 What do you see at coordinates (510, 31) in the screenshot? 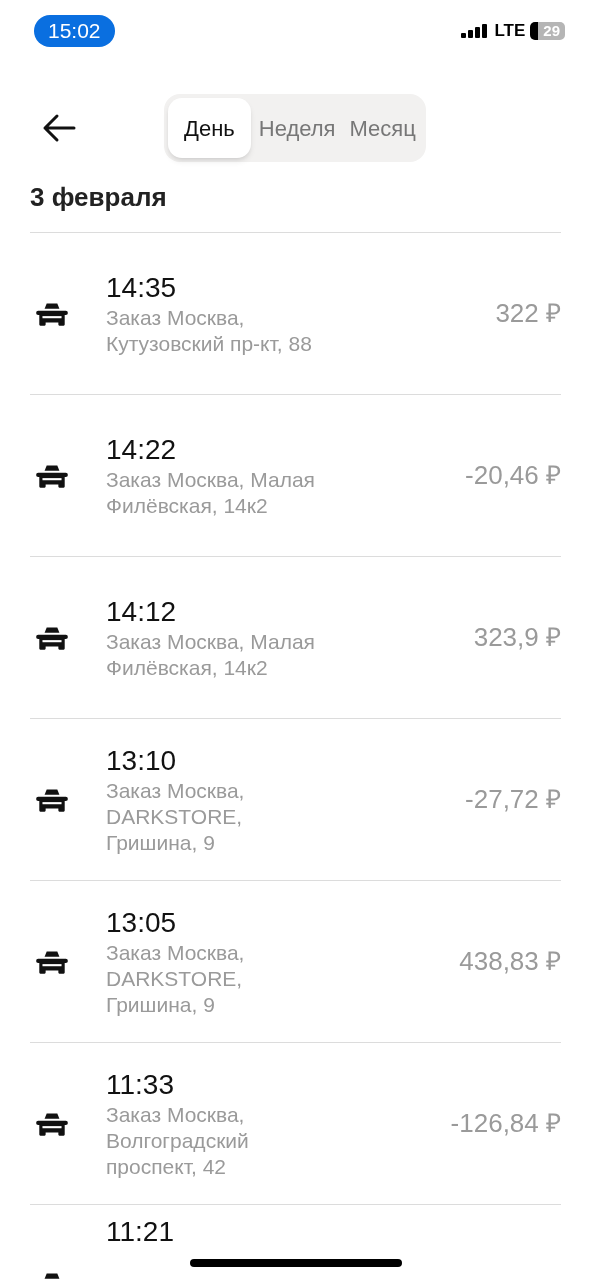
I see `network-label: LTE` at bounding box center [510, 31].